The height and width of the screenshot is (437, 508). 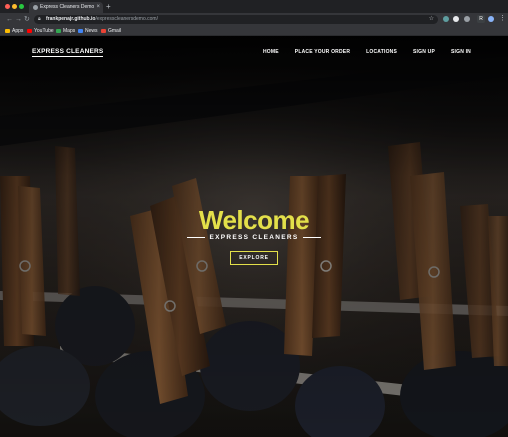 I want to click on profile-avatar, so click(x=491, y=19).